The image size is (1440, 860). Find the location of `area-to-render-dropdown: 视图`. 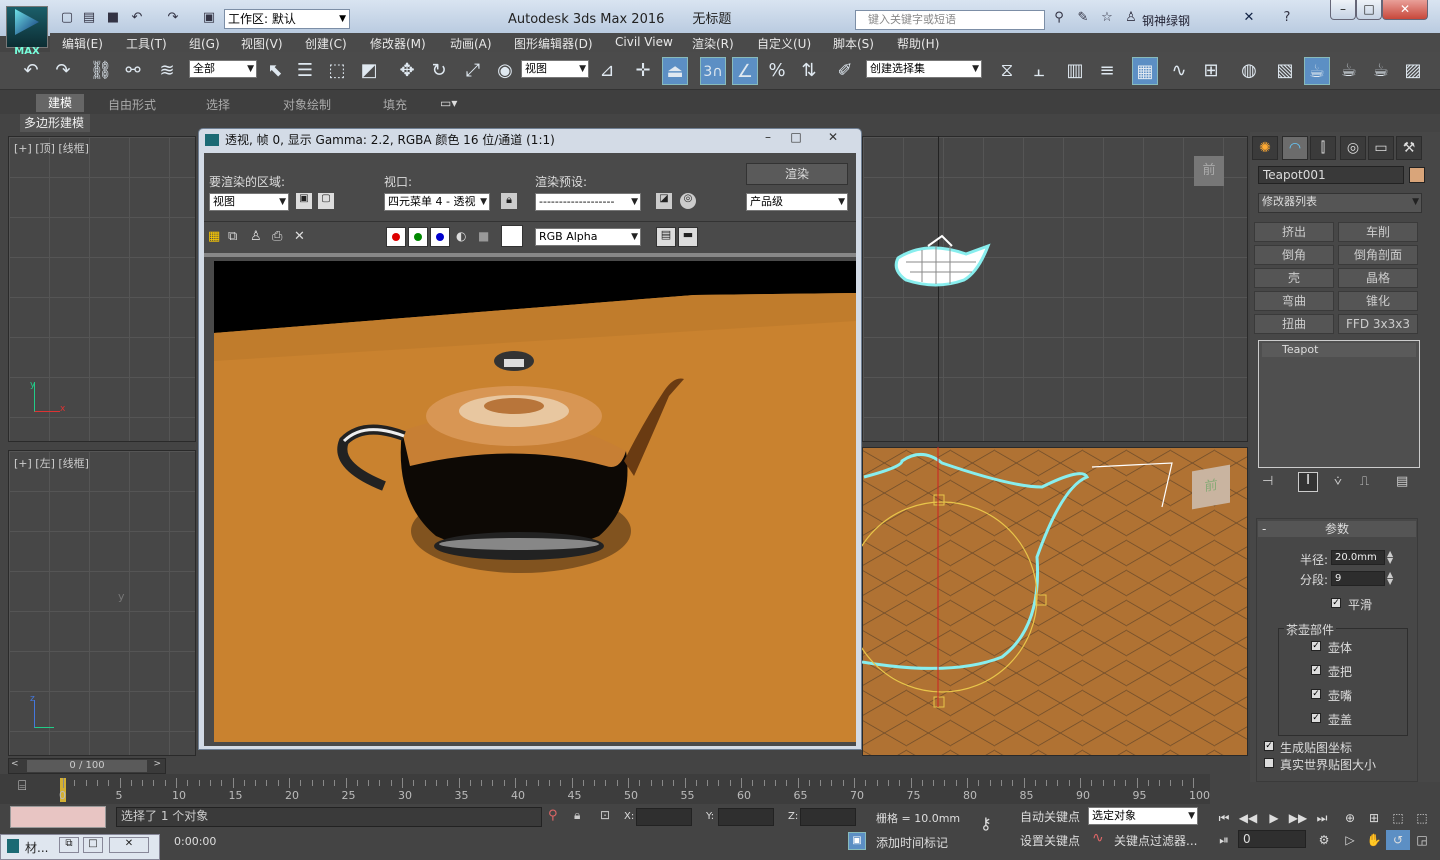

area-to-render-dropdown: 视图 is located at coordinates (249, 202).